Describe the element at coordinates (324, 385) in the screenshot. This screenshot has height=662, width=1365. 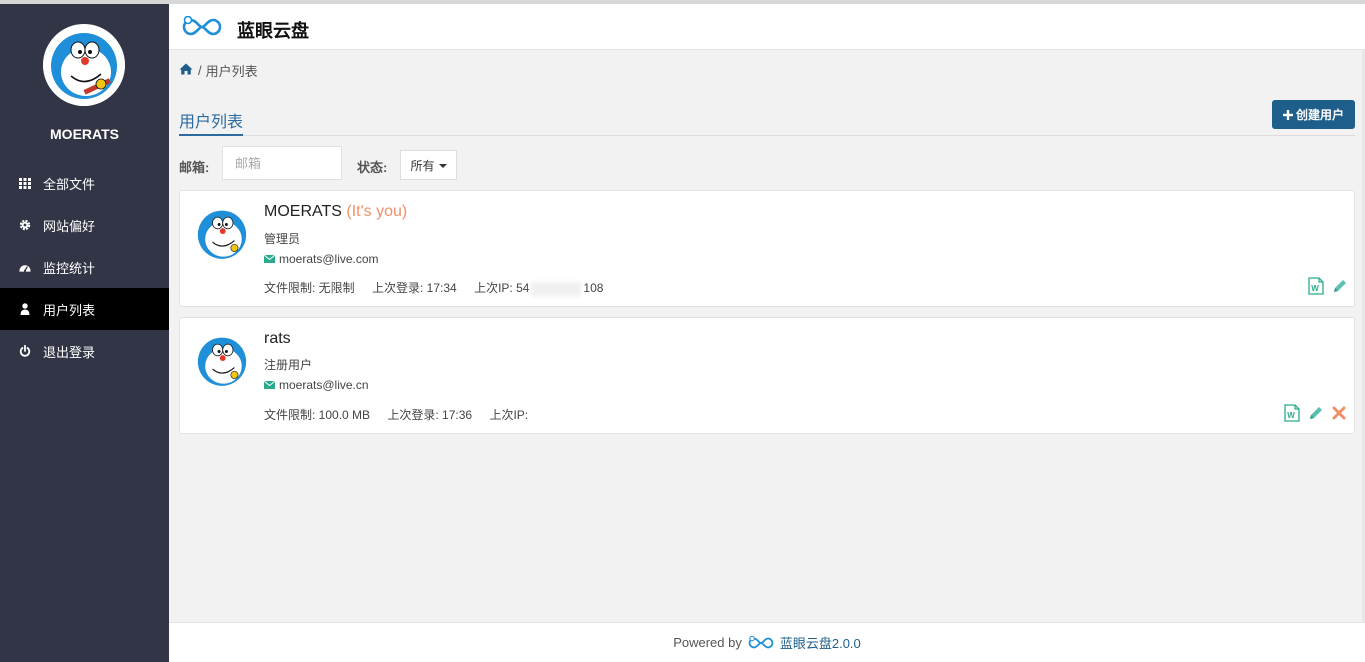
I see `user-email-text: moerats@live.cn` at that location.